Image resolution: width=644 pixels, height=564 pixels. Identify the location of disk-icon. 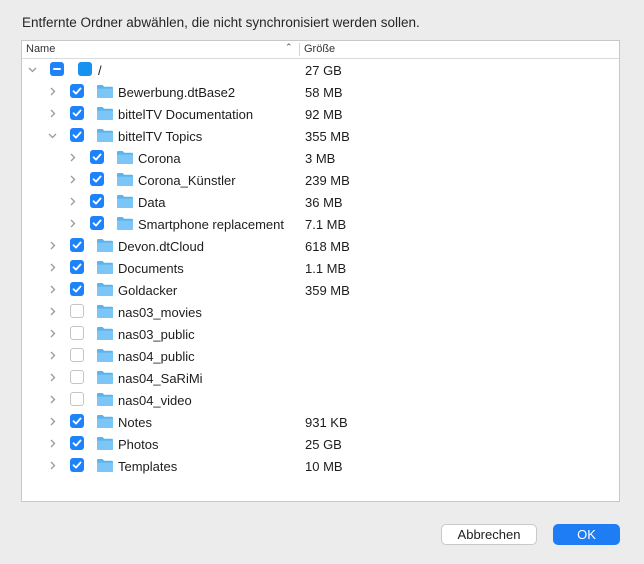
(85, 69).